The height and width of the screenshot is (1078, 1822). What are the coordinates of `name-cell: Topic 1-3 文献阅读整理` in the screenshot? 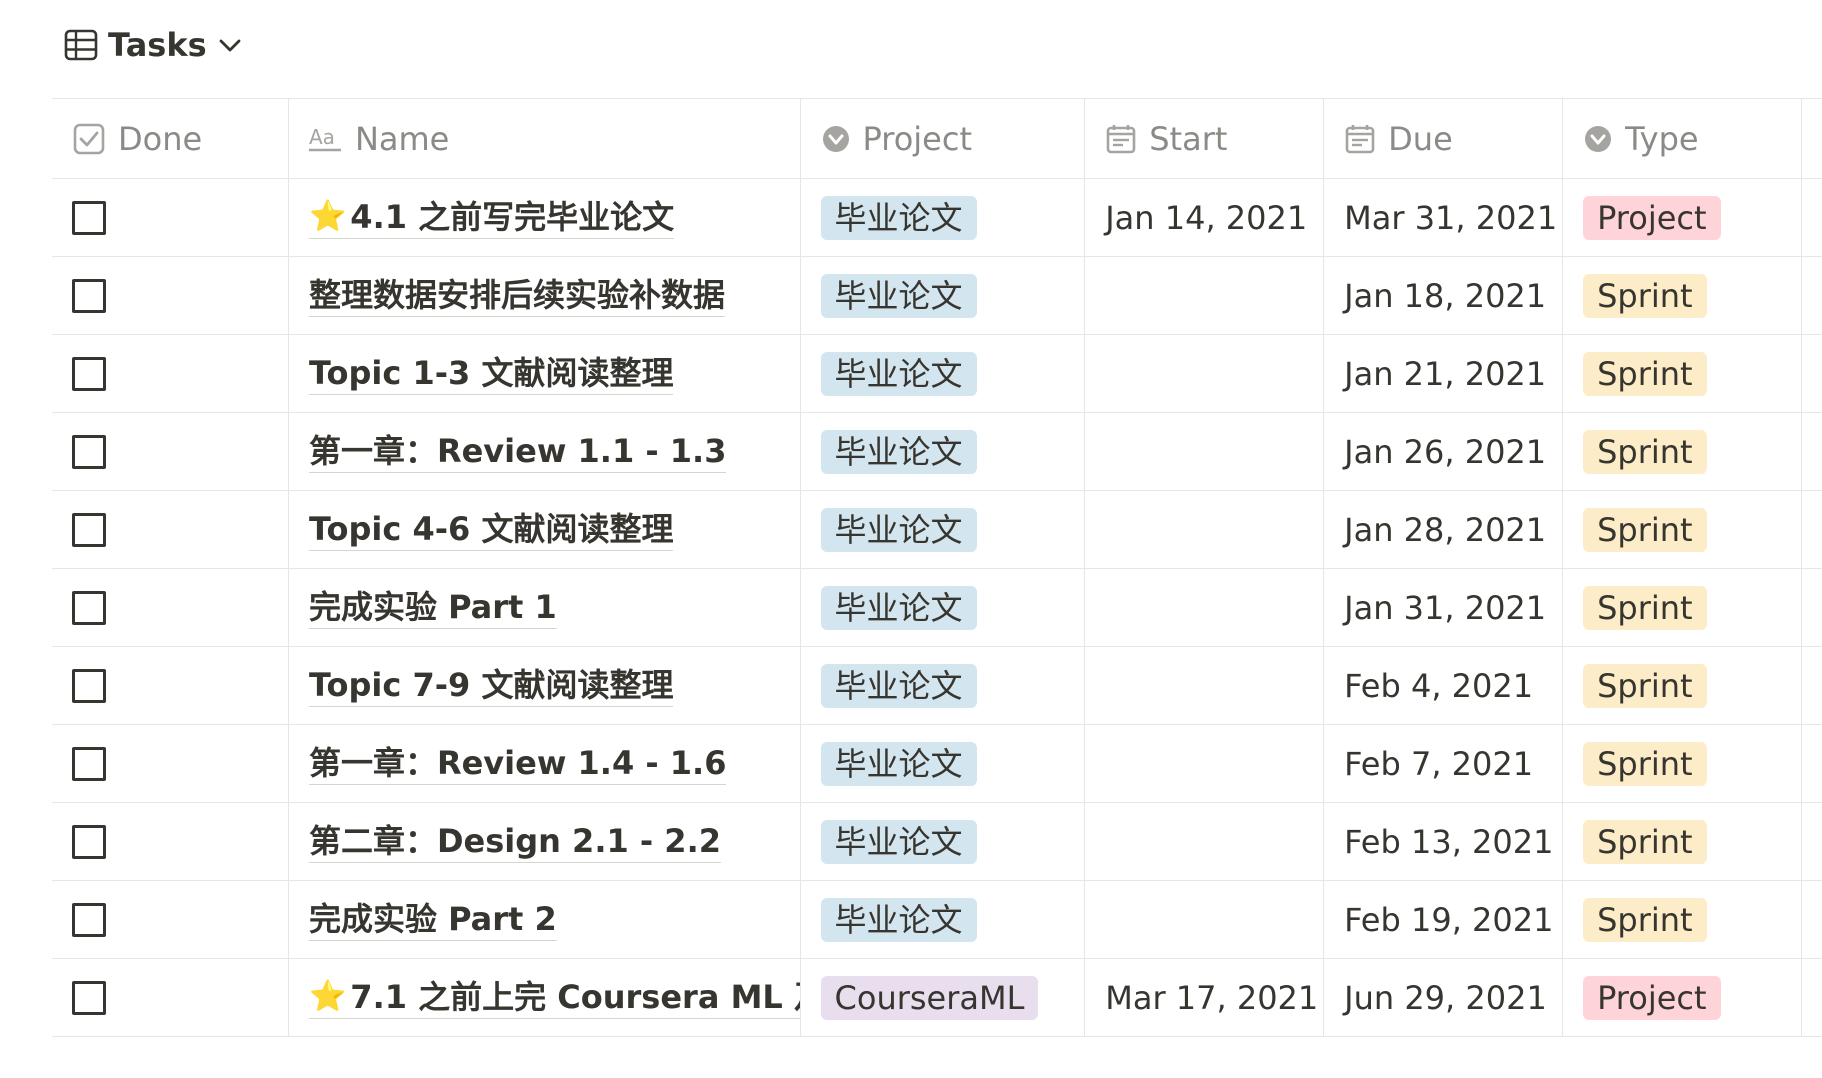 It's located at (545, 373).